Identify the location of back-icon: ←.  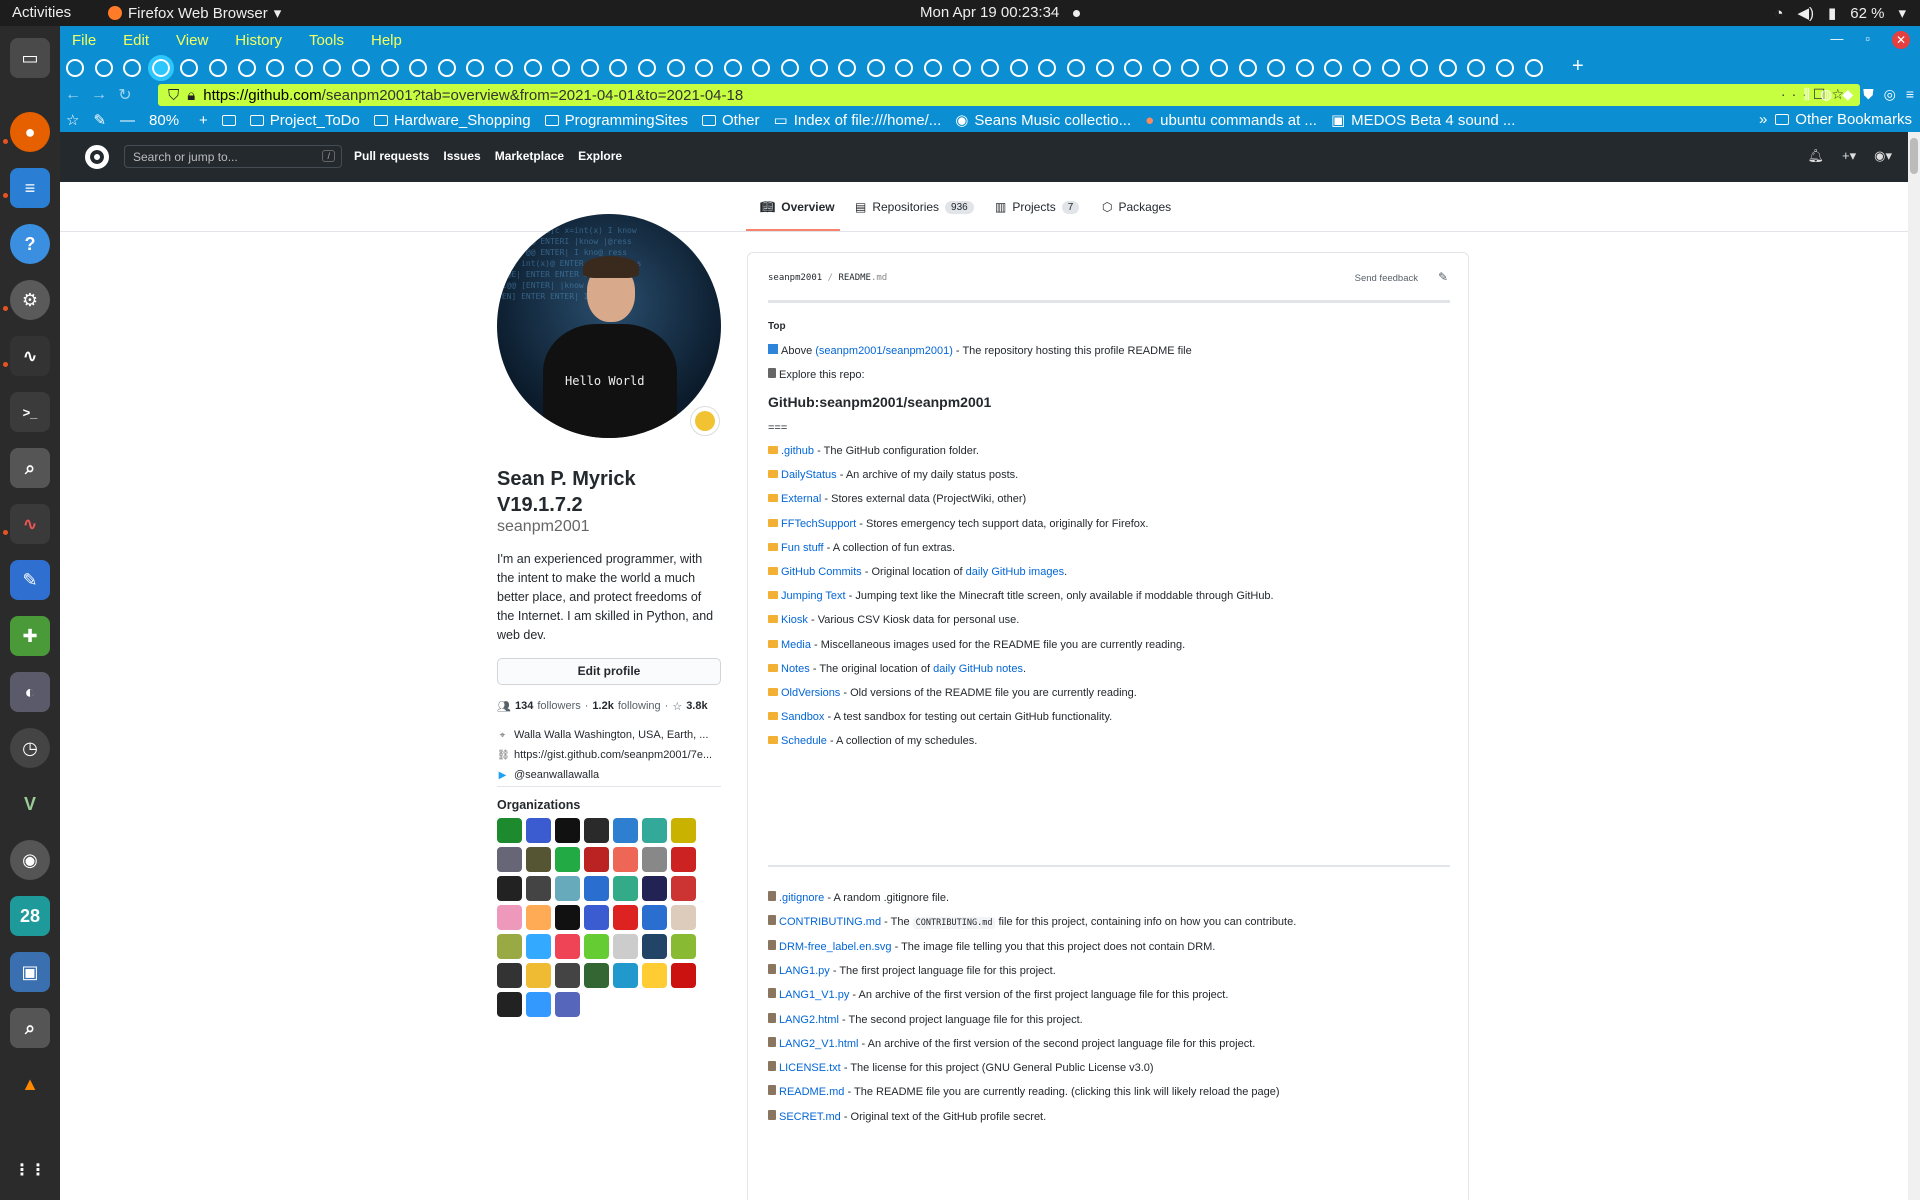
(73, 95).